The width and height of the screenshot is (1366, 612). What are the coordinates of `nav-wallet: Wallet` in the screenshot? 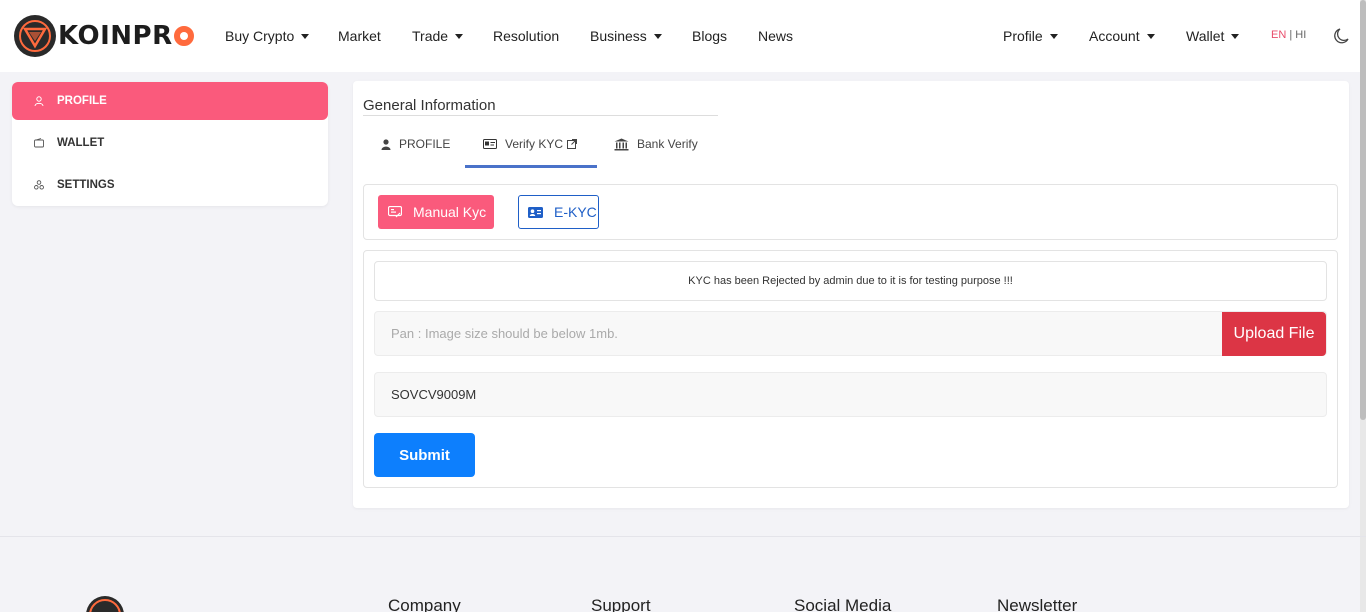 It's located at (1213, 36).